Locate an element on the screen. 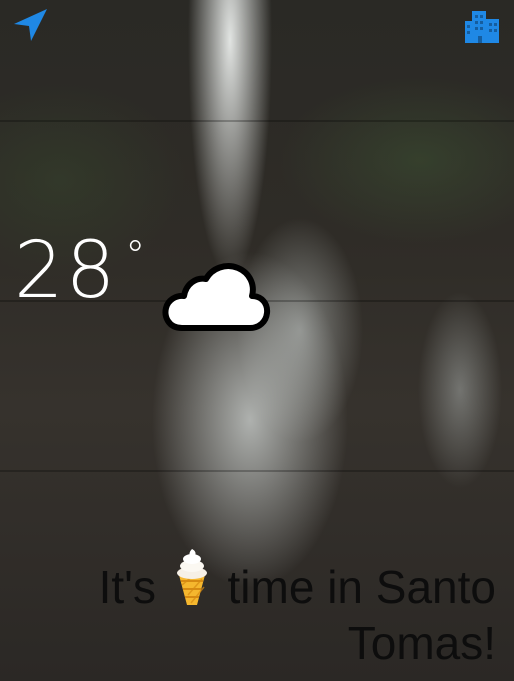 The height and width of the screenshot is (681, 514). city-button is located at coordinates (482, 26).